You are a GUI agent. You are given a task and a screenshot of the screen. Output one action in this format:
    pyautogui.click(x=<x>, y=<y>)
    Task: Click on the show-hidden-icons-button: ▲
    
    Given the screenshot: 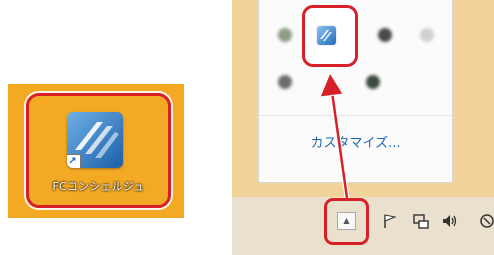 What is the action you would take?
    pyautogui.click(x=346, y=221)
    